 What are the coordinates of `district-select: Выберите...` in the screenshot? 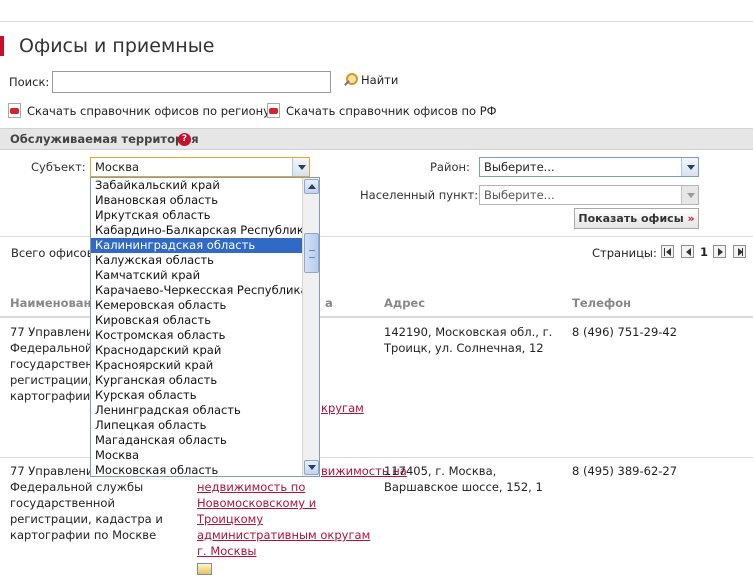 It's located at (589, 167).